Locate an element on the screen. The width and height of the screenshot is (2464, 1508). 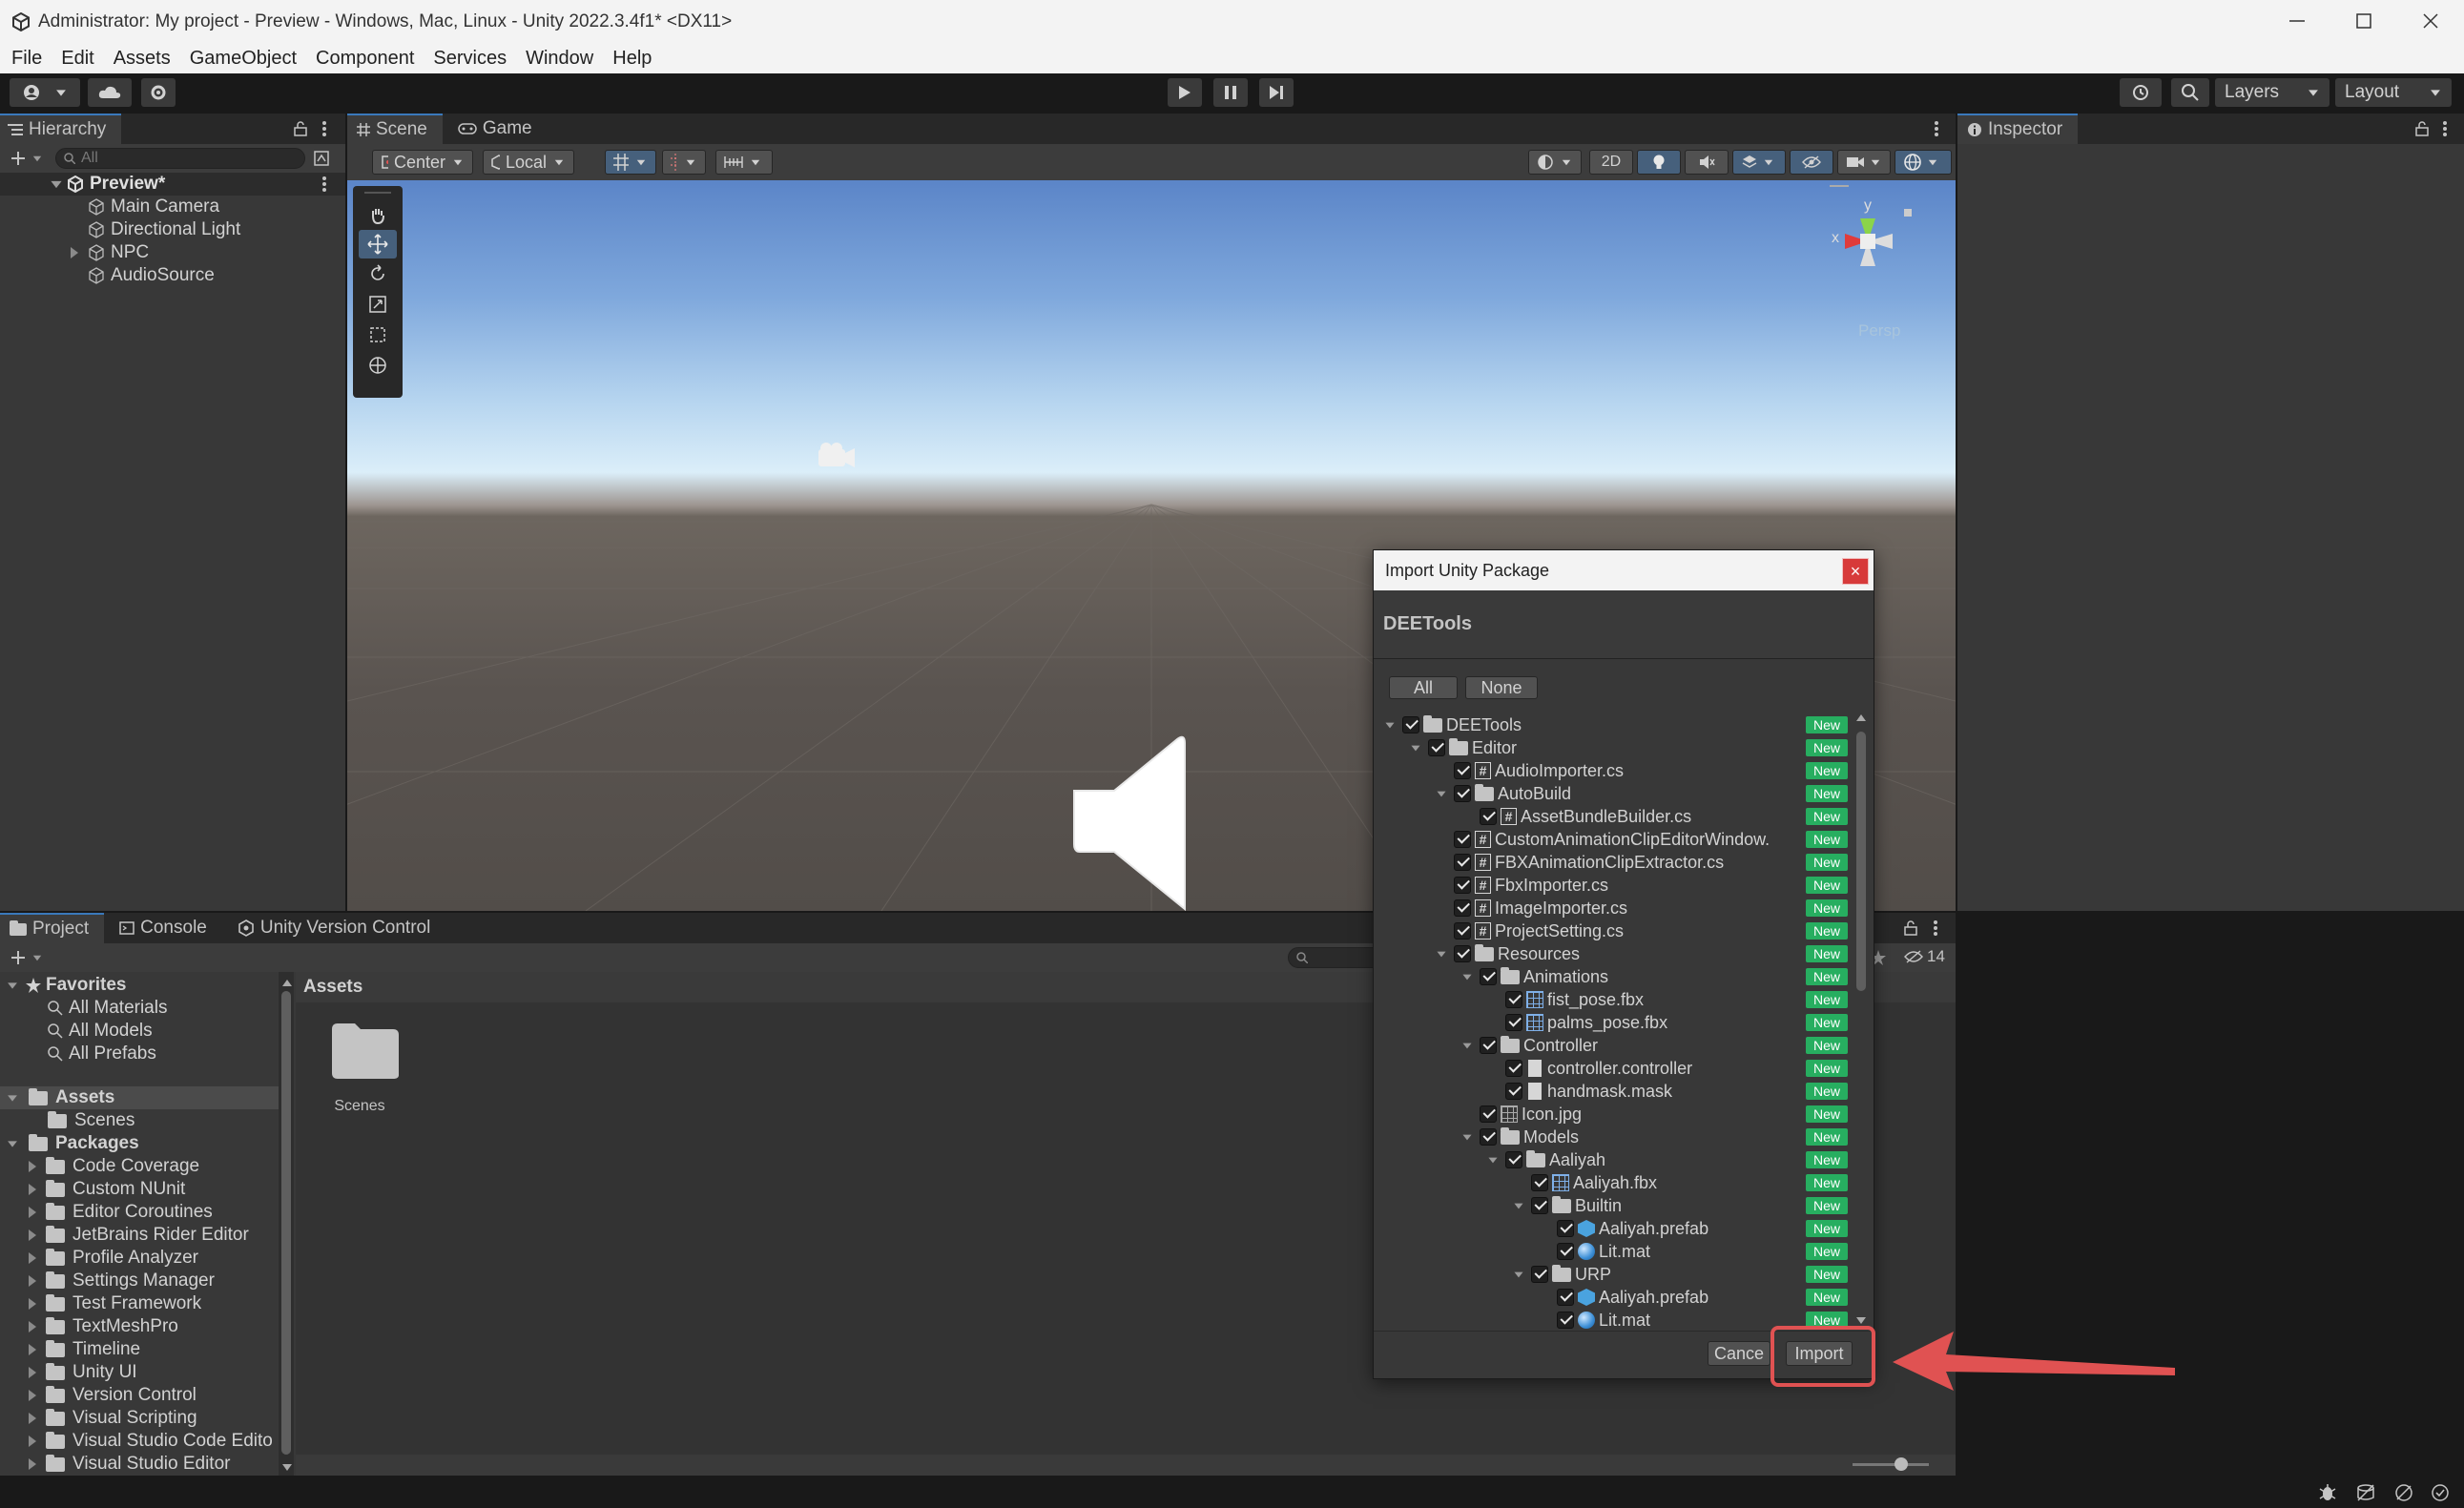
layers-dropdown: Layers is located at coordinates (2272, 92).